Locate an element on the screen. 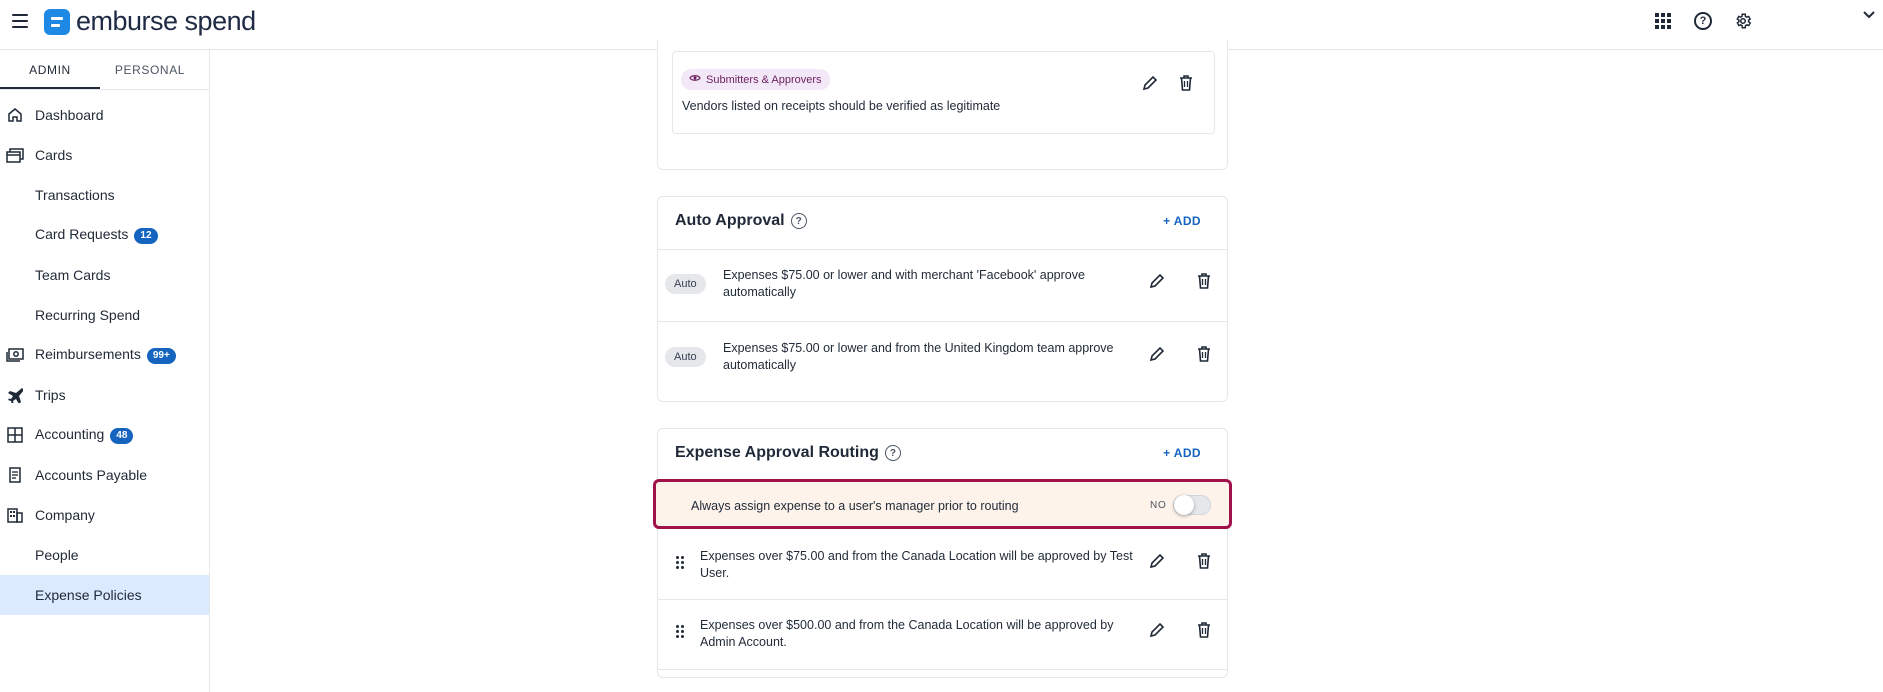  audience-pill-label: Submitters & Approvers is located at coordinates (764, 79).